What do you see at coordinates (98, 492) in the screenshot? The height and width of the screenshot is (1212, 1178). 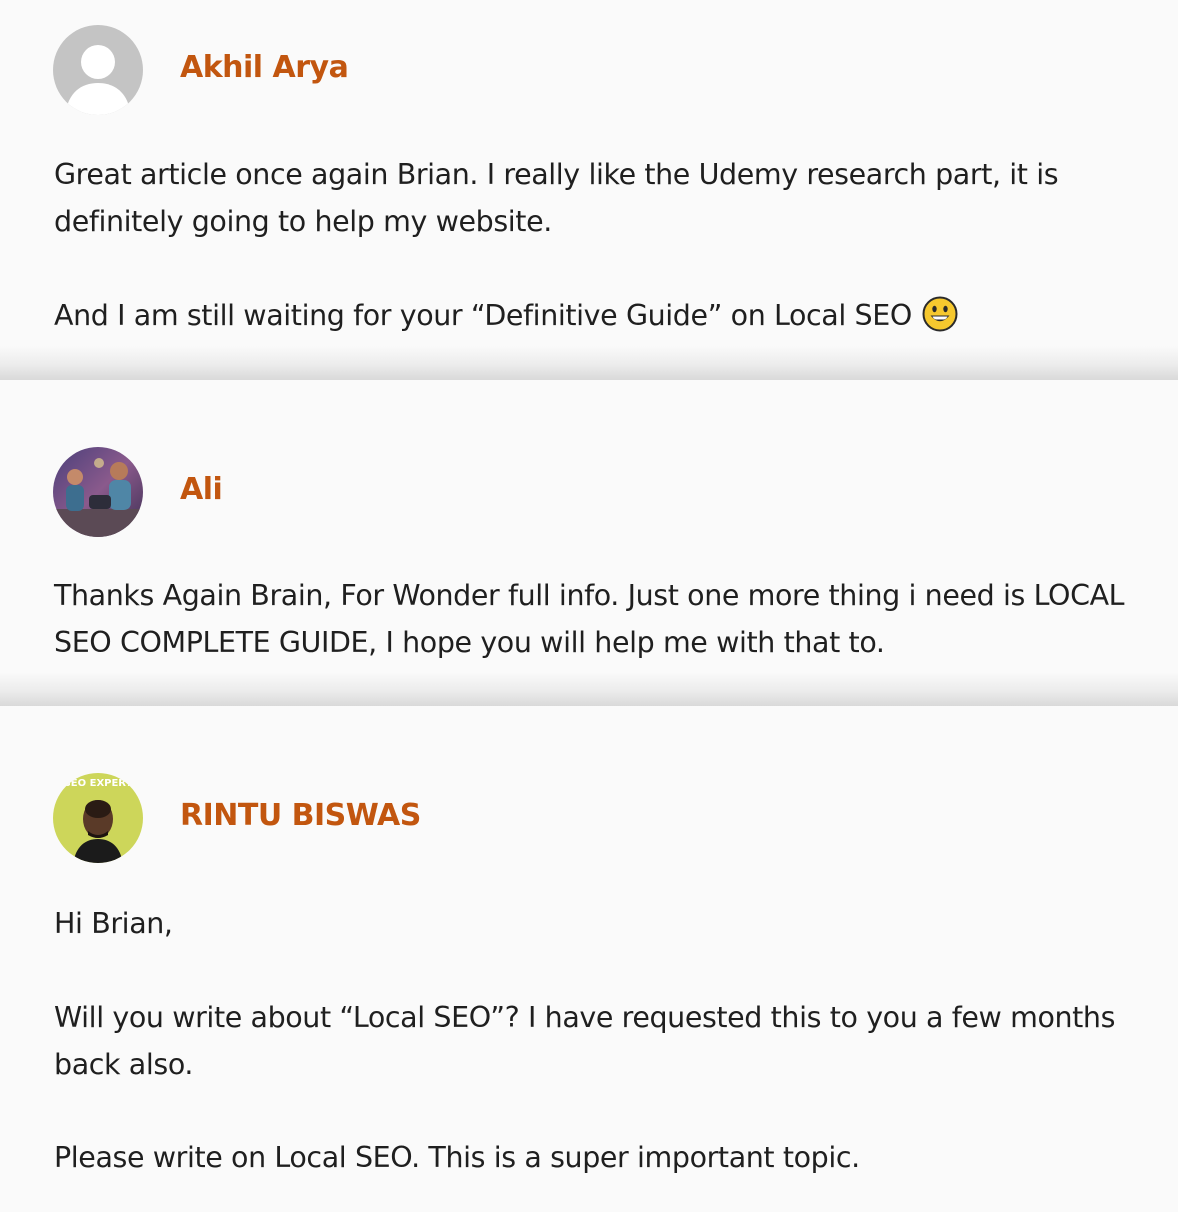 I see `photo-avatar-icon` at bounding box center [98, 492].